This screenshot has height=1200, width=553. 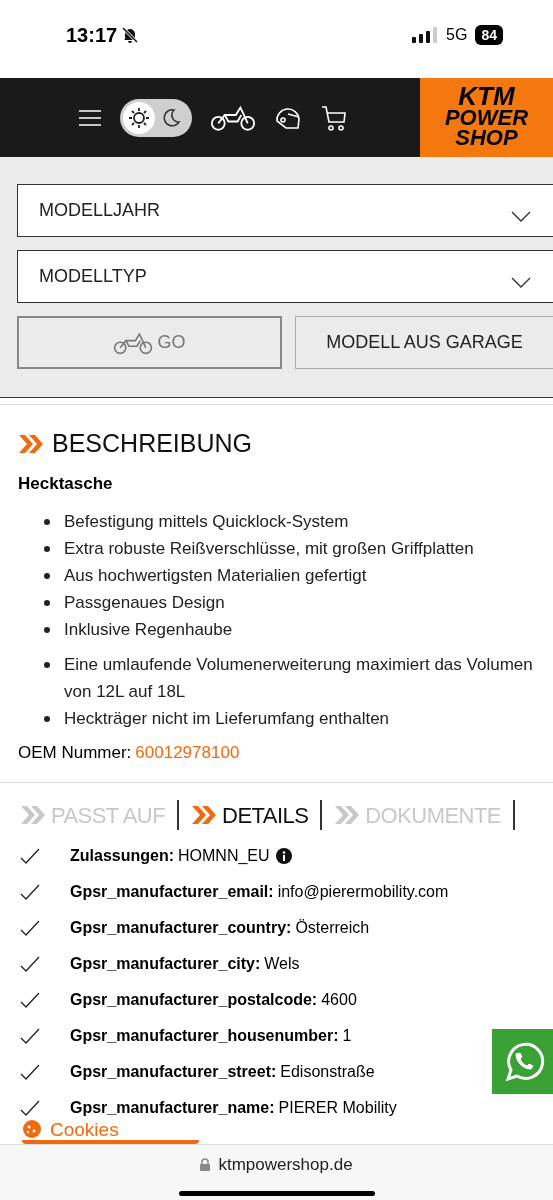 What do you see at coordinates (282, 963) in the screenshot?
I see `detail-value: Wels` at bounding box center [282, 963].